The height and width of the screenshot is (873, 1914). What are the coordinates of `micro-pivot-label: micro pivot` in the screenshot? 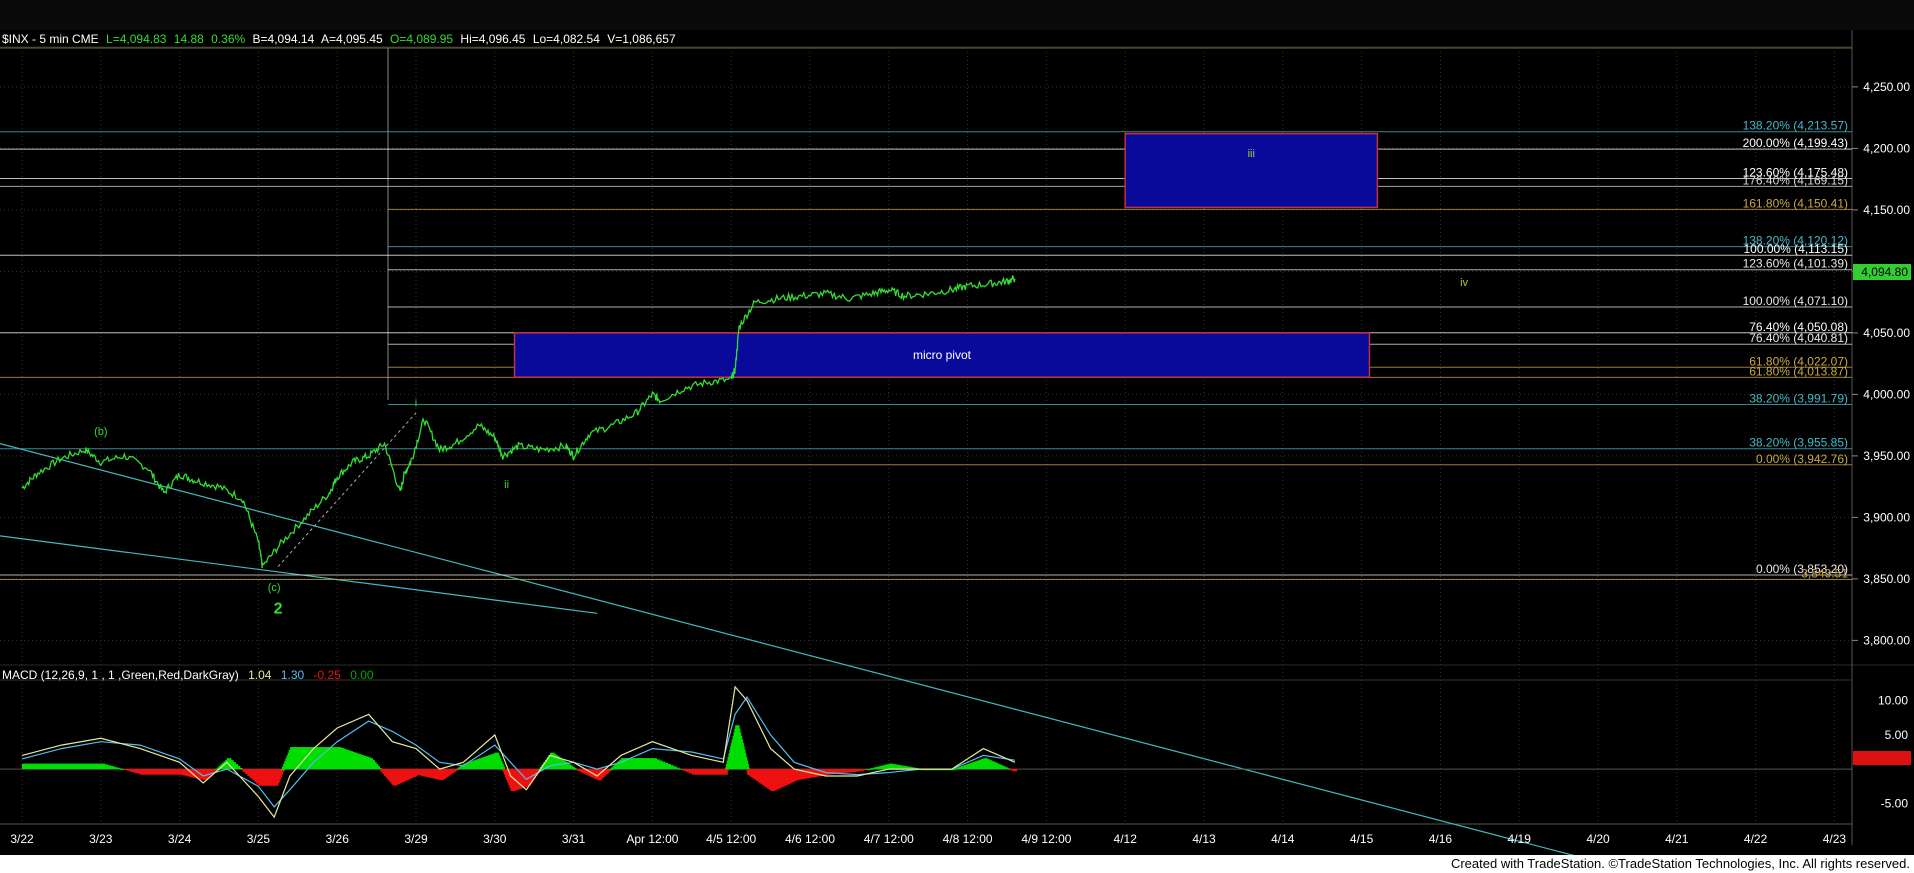 It's located at (942, 355).